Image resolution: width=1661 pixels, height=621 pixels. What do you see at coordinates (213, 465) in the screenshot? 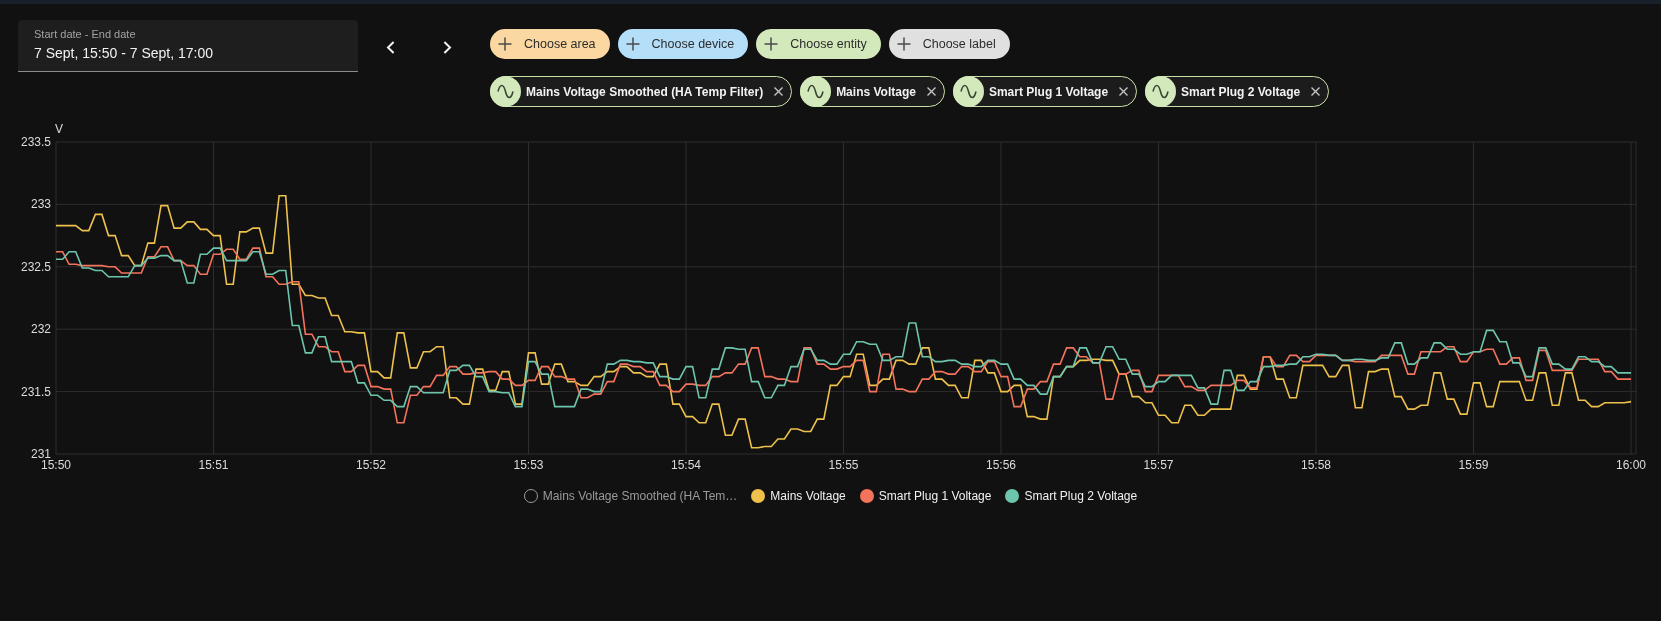
I see `x-axis-label: 15:51` at bounding box center [213, 465].